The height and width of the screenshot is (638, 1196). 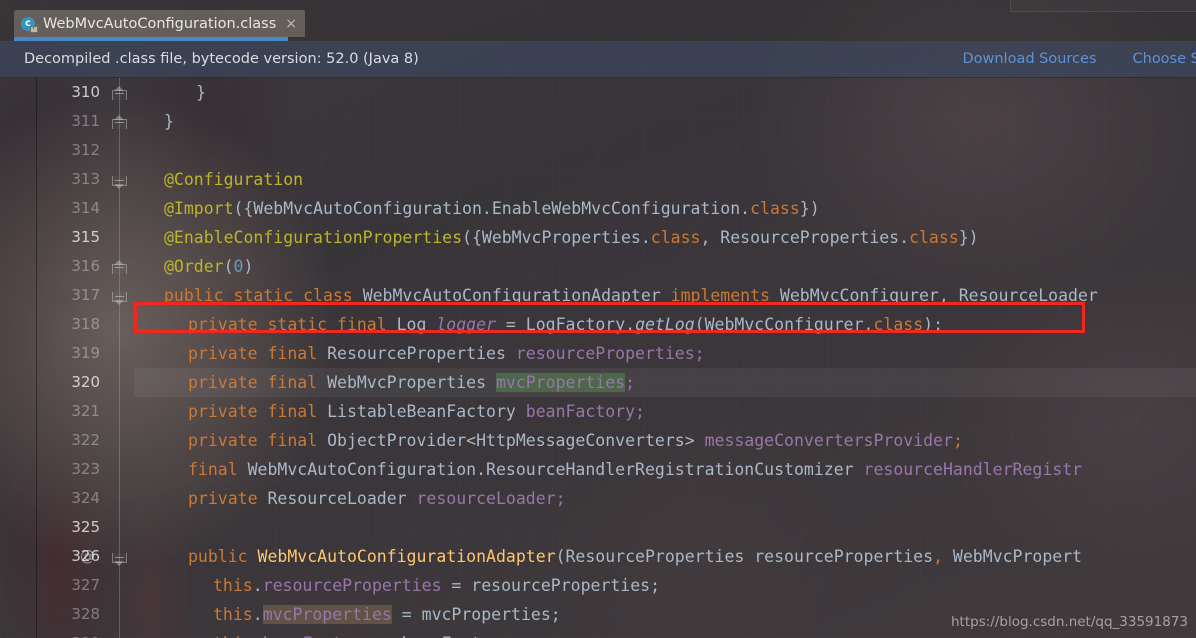 I want to click on code-line: @Configuration, so click(x=233, y=179).